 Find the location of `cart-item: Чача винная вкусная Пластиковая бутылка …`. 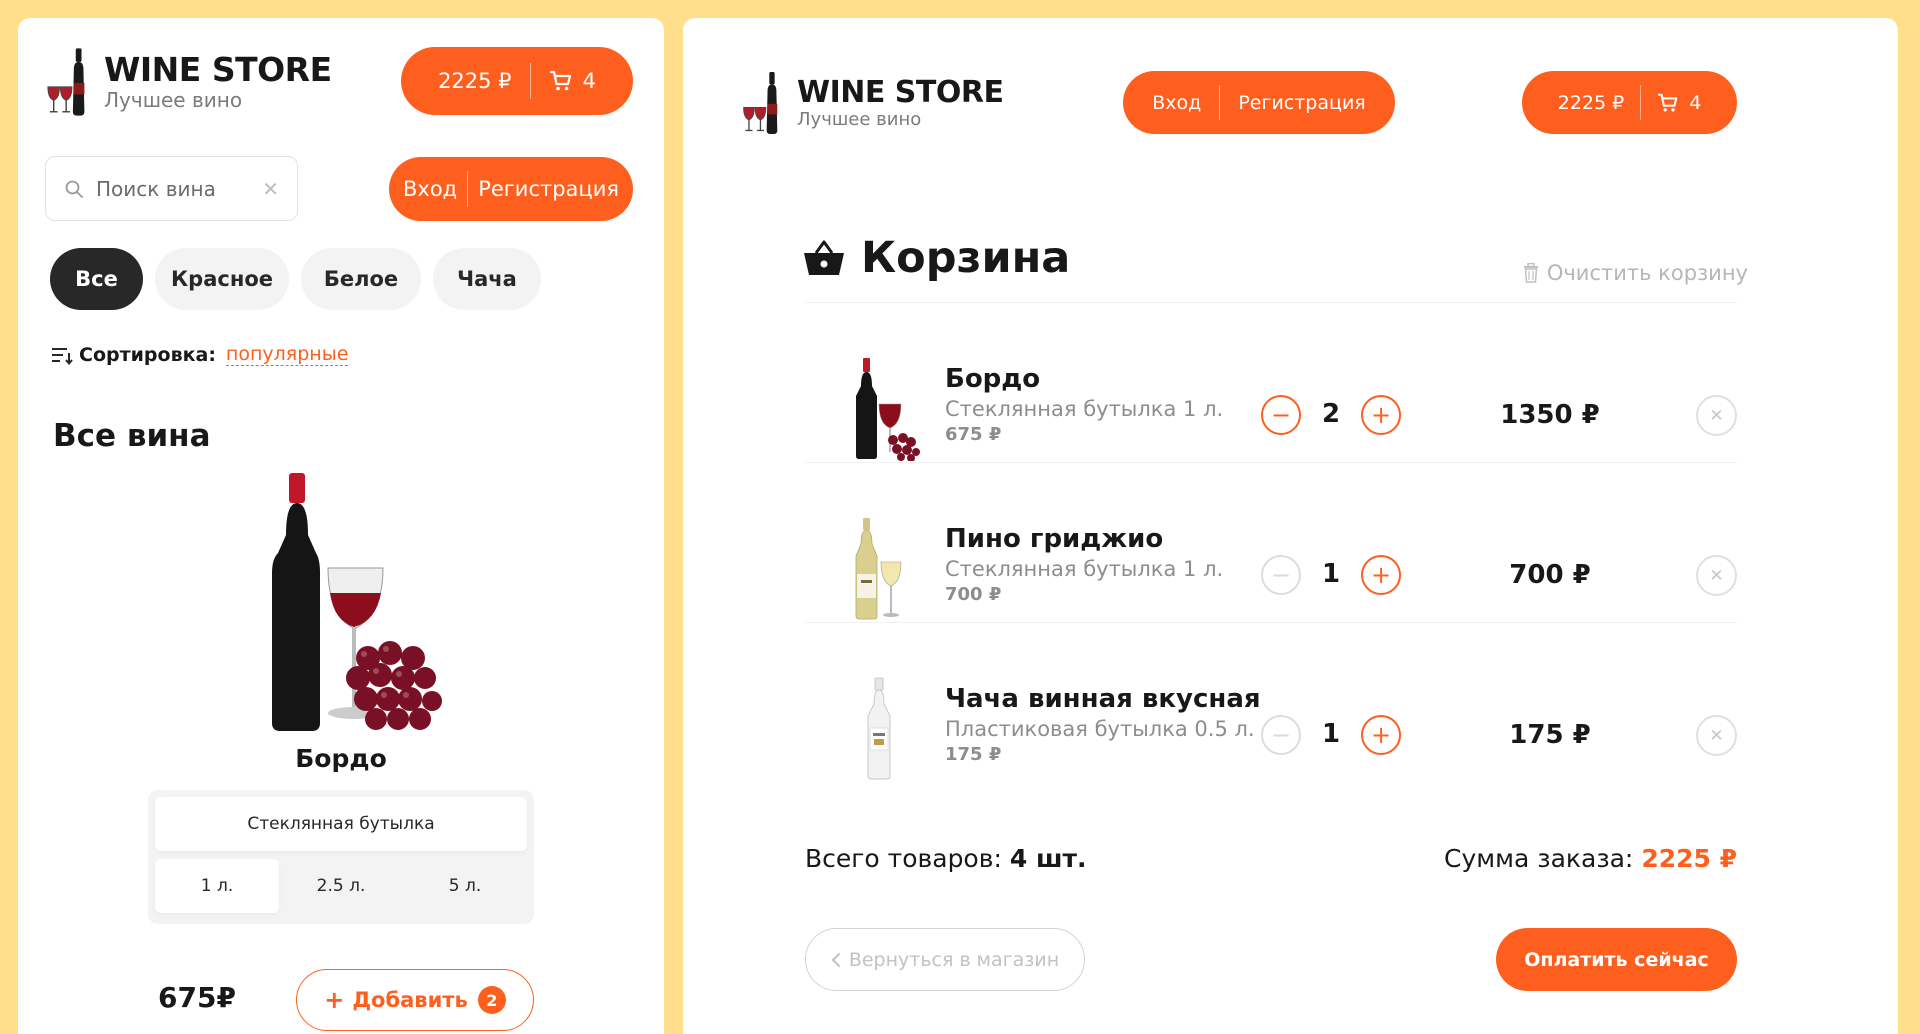

cart-item: Чача винная вкусная Пластиковая бутылка … is located at coordinates (1271, 724).